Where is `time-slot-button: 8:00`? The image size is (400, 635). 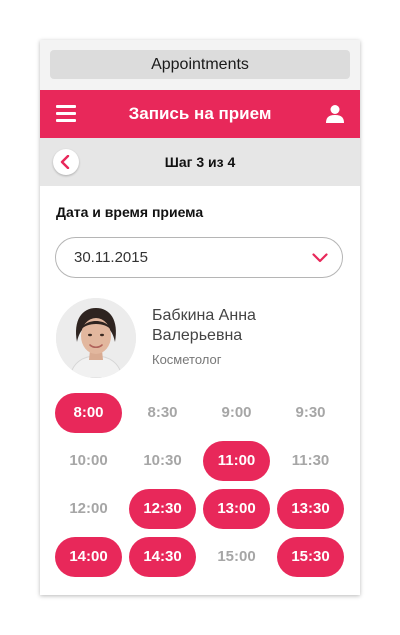 time-slot-button: 8:00 is located at coordinates (88, 413).